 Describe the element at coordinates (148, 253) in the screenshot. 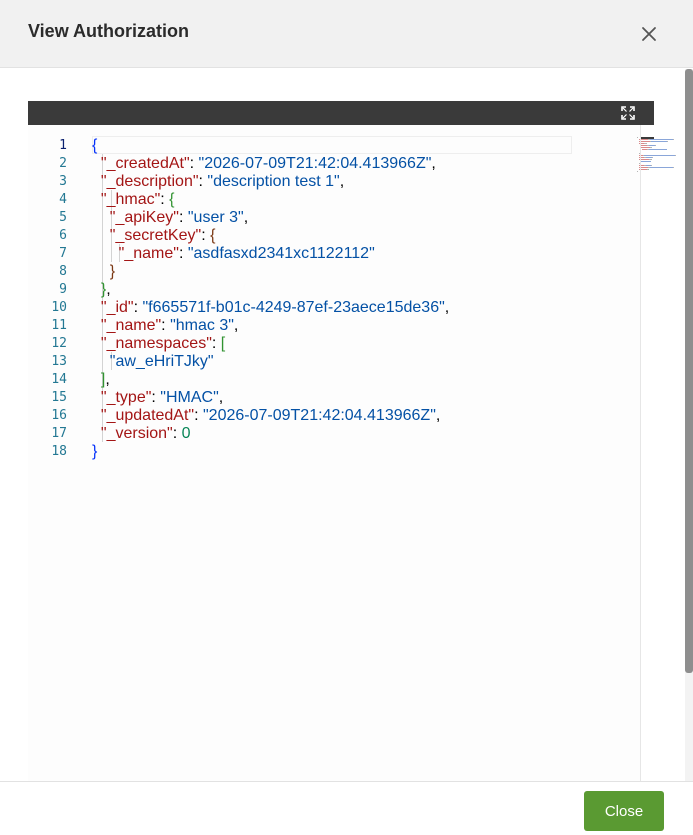

I see `code-token: "_name"` at that location.